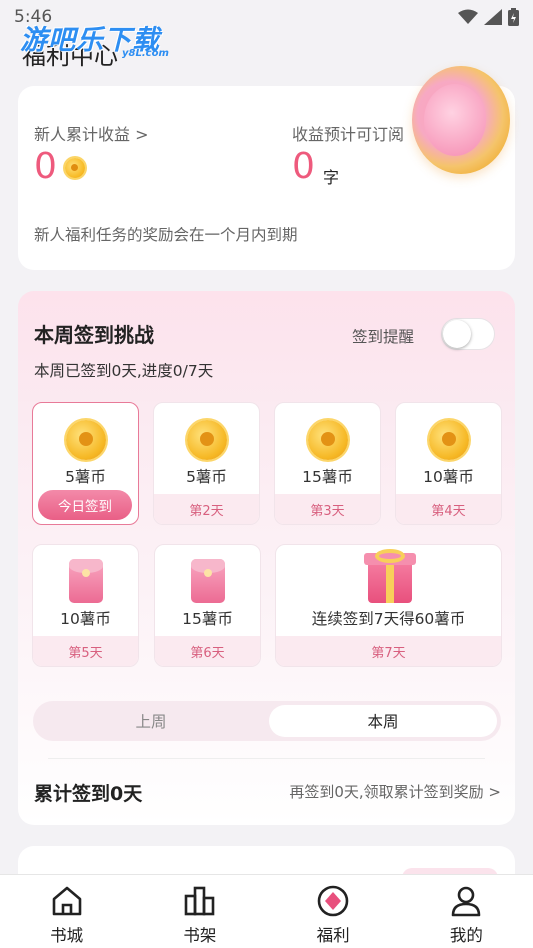 The width and height of the screenshot is (533, 948). Describe the element at coordinates (327, 463) in the screenshot. I see `day-card-3: 15薯币 第3天` at that location.